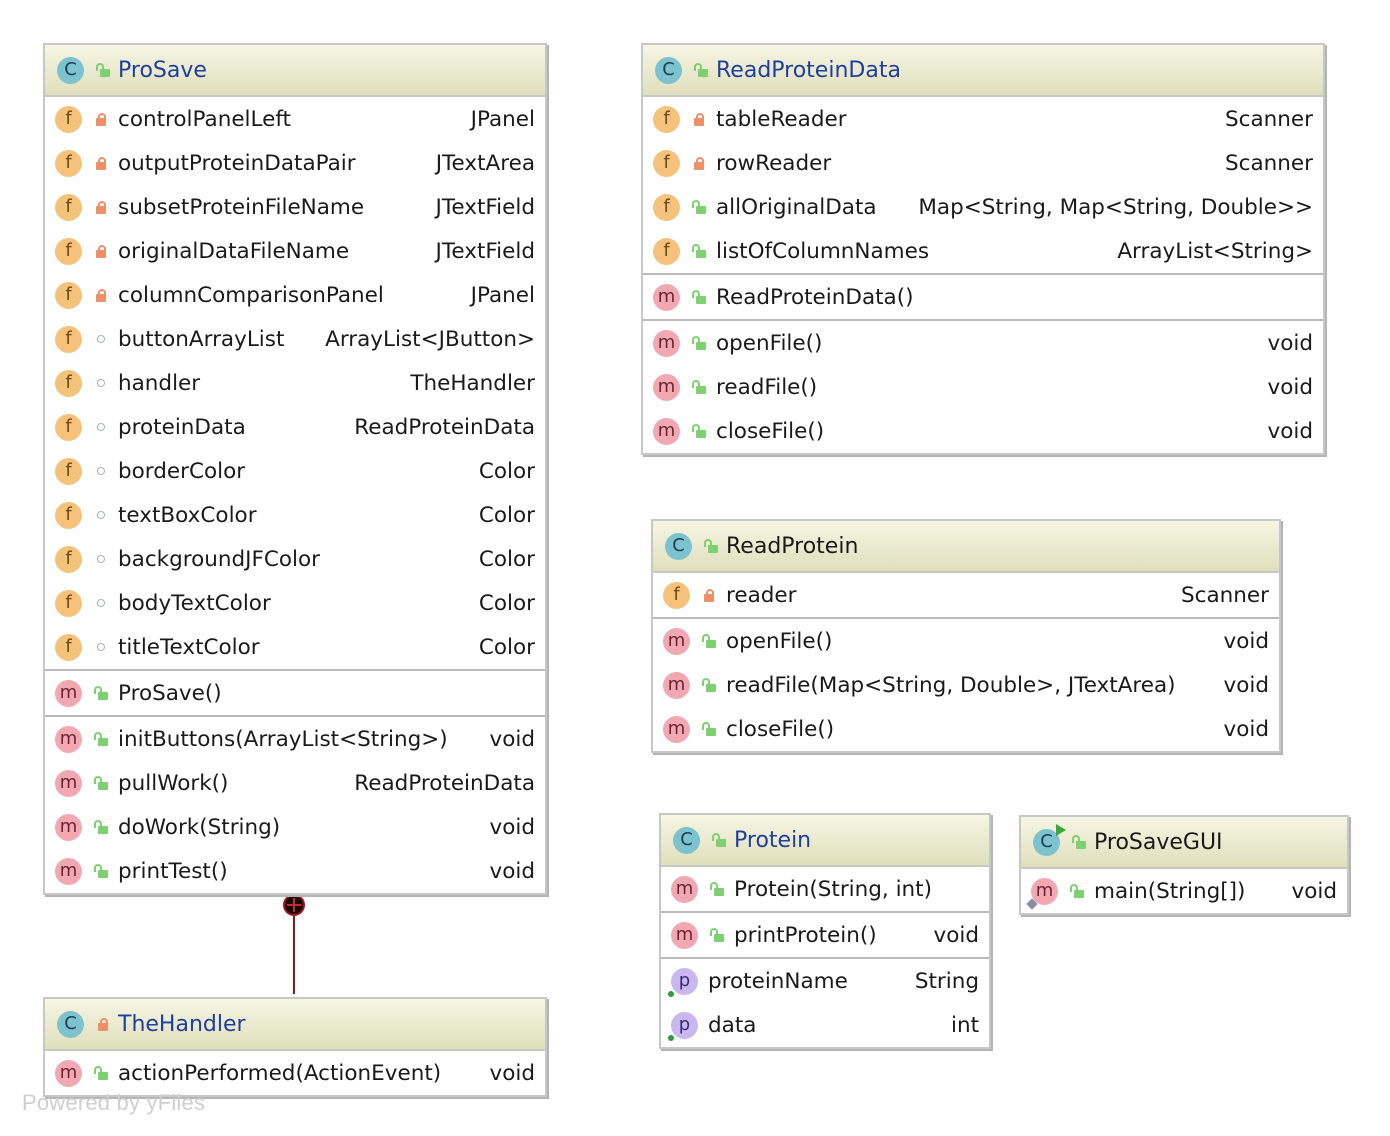 The width and height of the screenshot is (1390, 1136). I want to click on method-row: m actionPerformed(ActionEvent) void, so click(295, 1073).